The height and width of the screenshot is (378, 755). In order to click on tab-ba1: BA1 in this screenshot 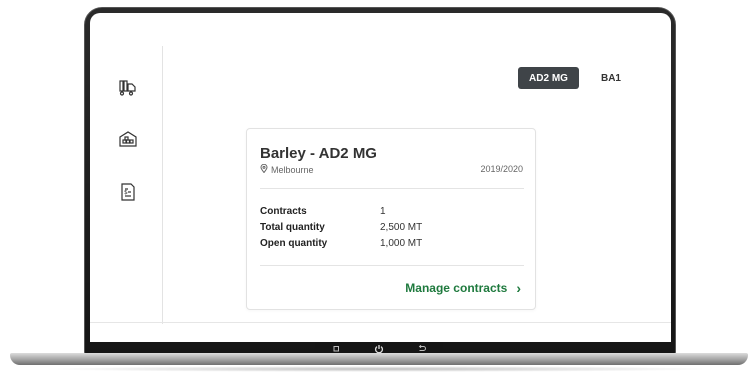, I will do `click(611, 78)`.